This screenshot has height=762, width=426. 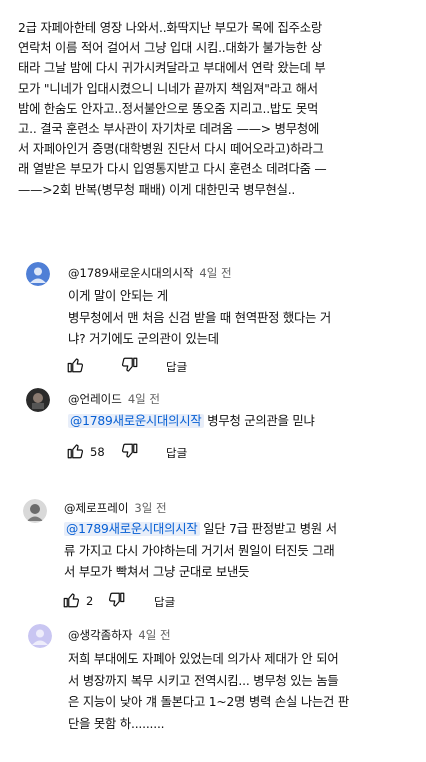 I want to click on comment-text: @1789새로운시대의시작 병무청 군의관을 믿냐, so click(x=191, y=422).